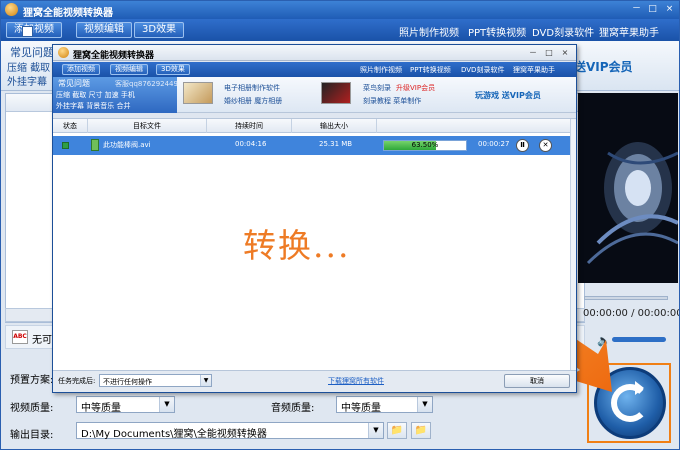 This screenshot has height=450, width=680. What do you see at coordinates (205, 380) in the screenshot?
I see `chevron-down-icon: ▼` at bounding box center [205, 380].